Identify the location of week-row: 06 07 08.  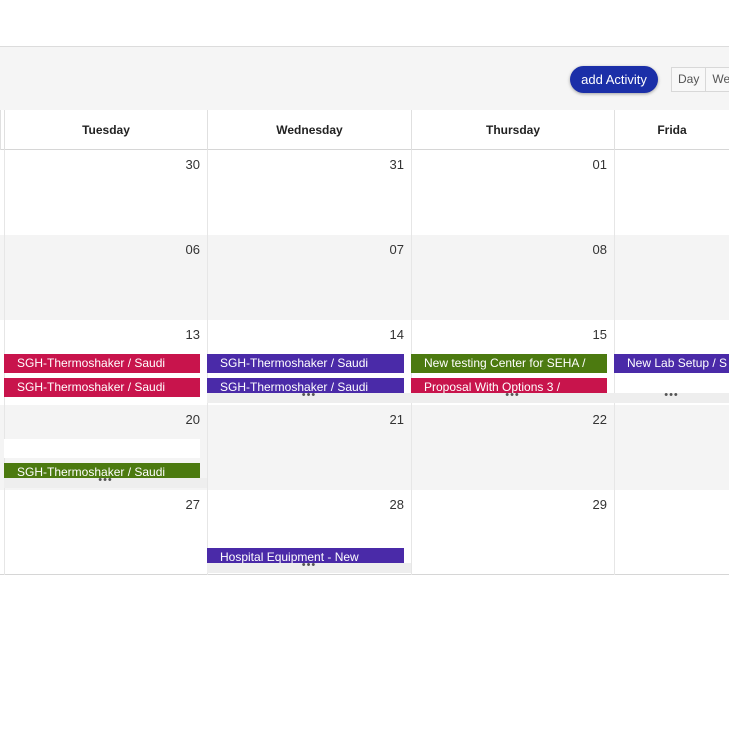
(364, 277).